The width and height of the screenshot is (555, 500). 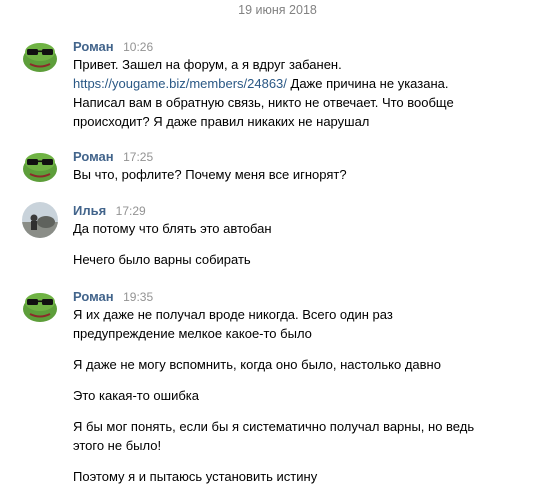 What do you see at coordinates (131, 211) in the screenshot?
I see `message-time: 17:29` at bounding box center [131, 211].